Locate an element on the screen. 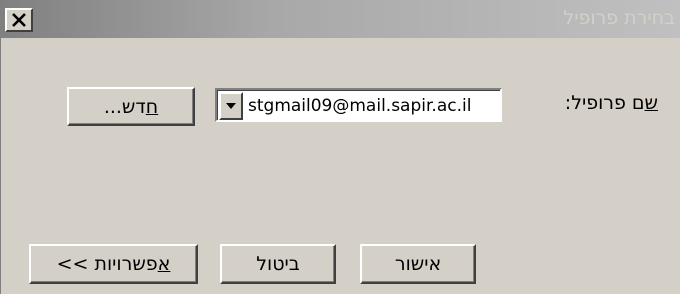 The width and height of the screenshot is (680, 294). cancel-button-label: ביטול is located at coordinates (278, 264).